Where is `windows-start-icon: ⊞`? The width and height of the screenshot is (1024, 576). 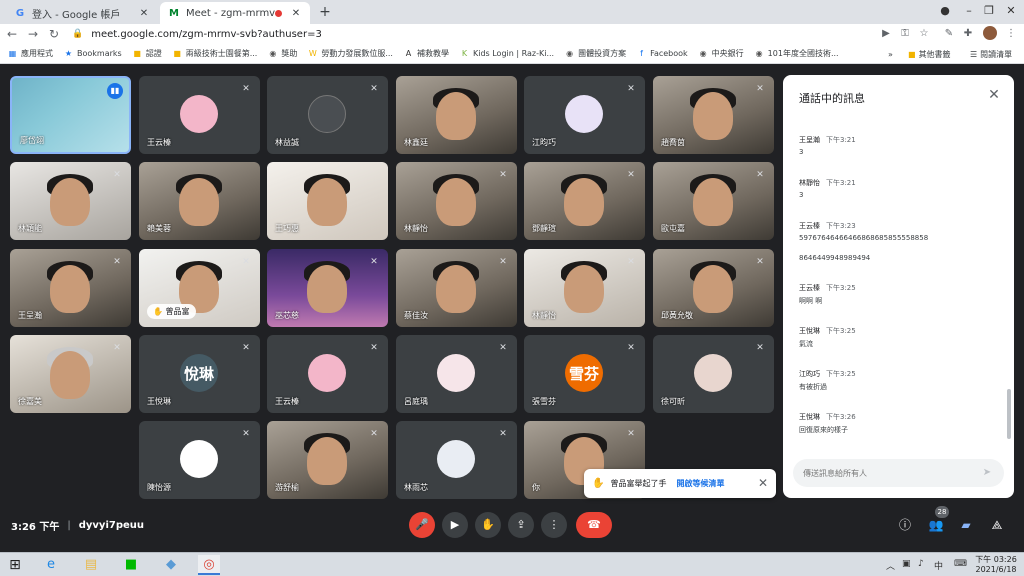 windows-start-icon: ⊞ is located at coordinates (15, 565).